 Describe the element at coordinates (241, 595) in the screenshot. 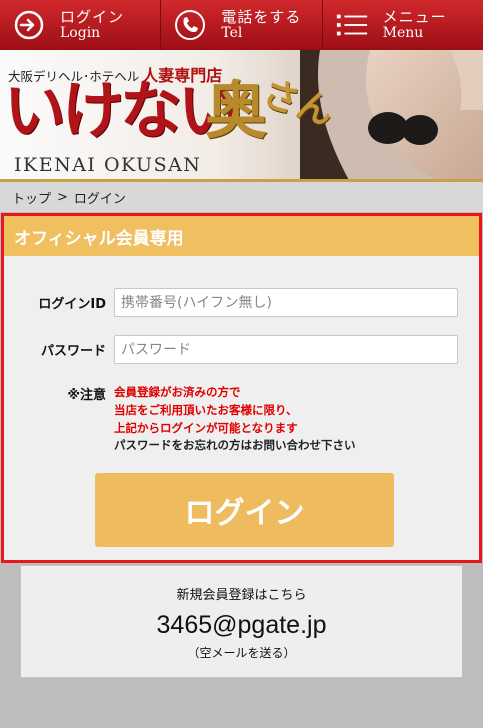

I see `register-label: 新規会員登録はこちら` at that location.